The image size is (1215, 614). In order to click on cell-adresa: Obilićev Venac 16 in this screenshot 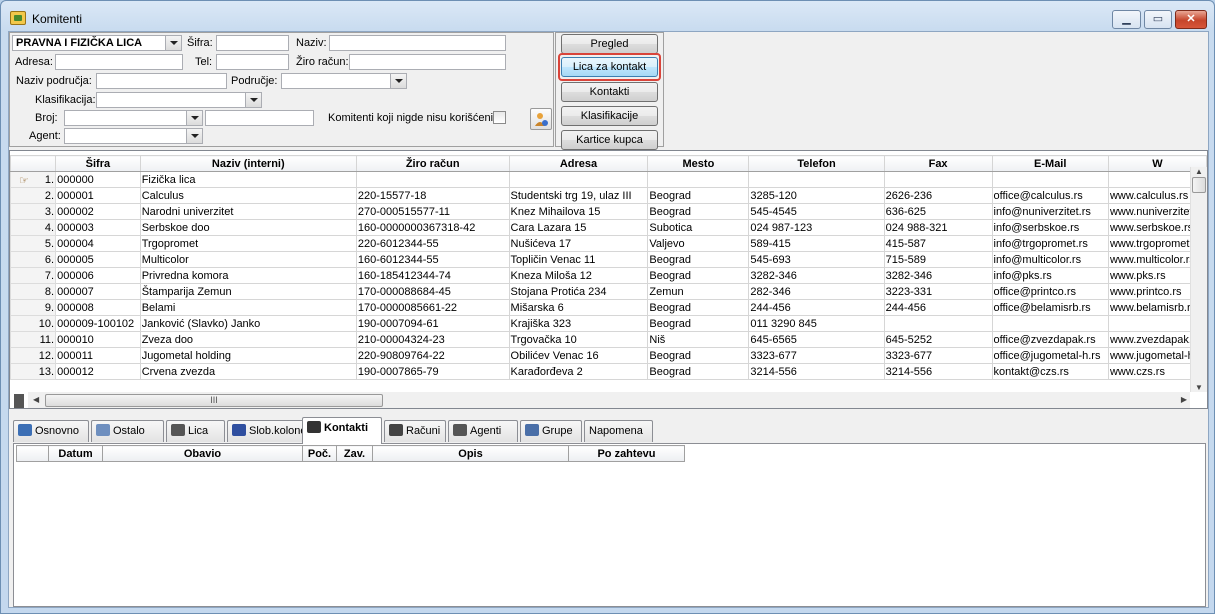, I will do `click(578, 355)`.